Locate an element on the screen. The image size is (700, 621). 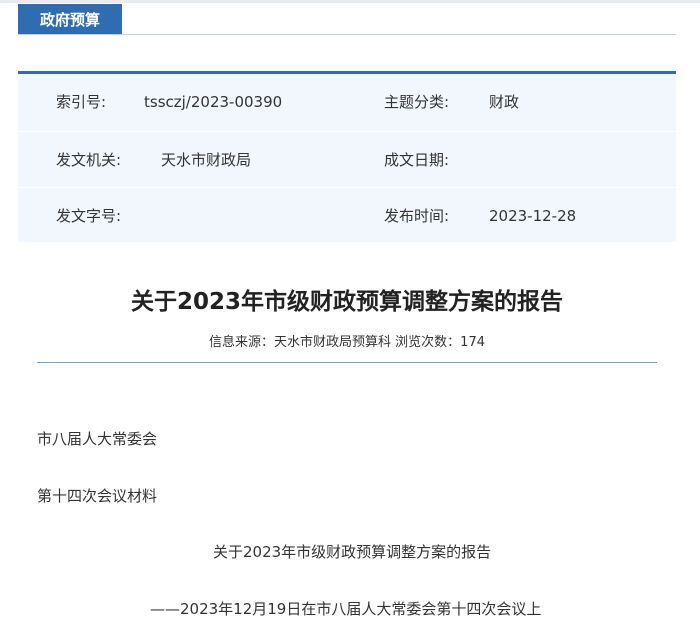
body-subtitle-dateline: ——2023年12月19日在市八届人大常委会第十四次会议上 is located at coordinates (346, 609).